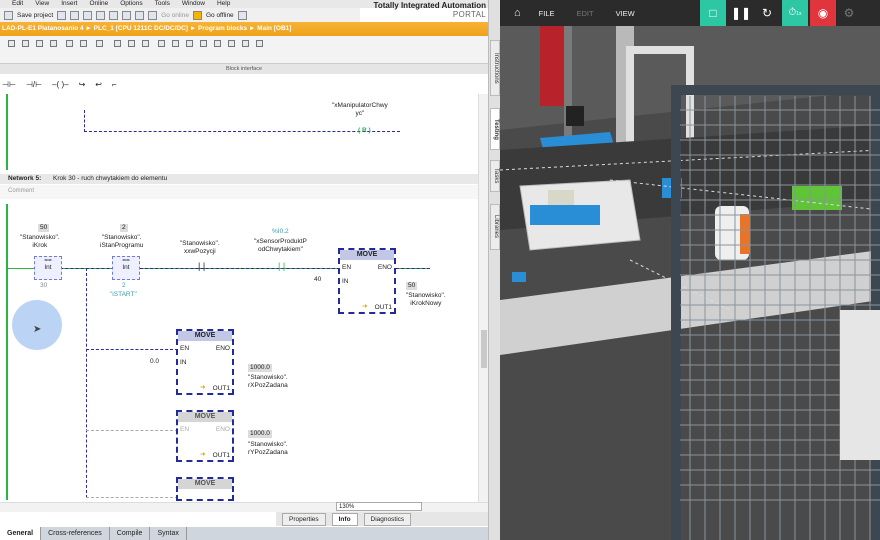 The height and width of the screenshot is (540, 880). I want to click on contact2-symbol: | |, so click(281, 266).